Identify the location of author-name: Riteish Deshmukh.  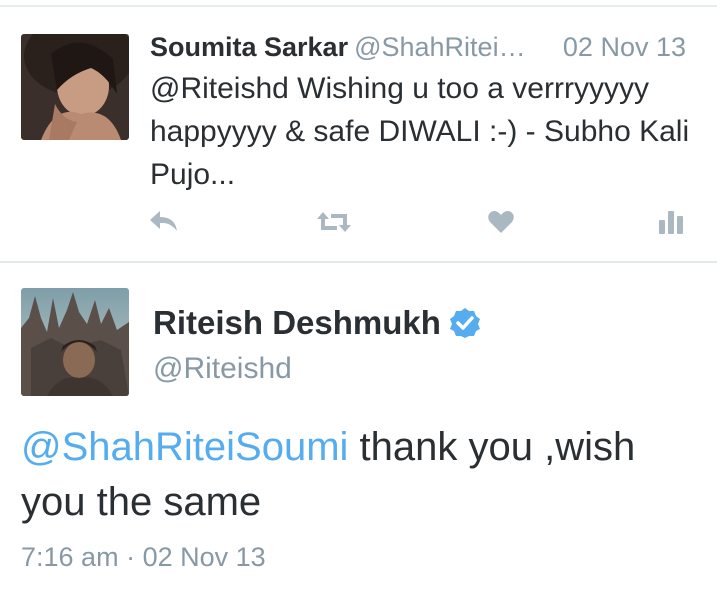
(297, 323).